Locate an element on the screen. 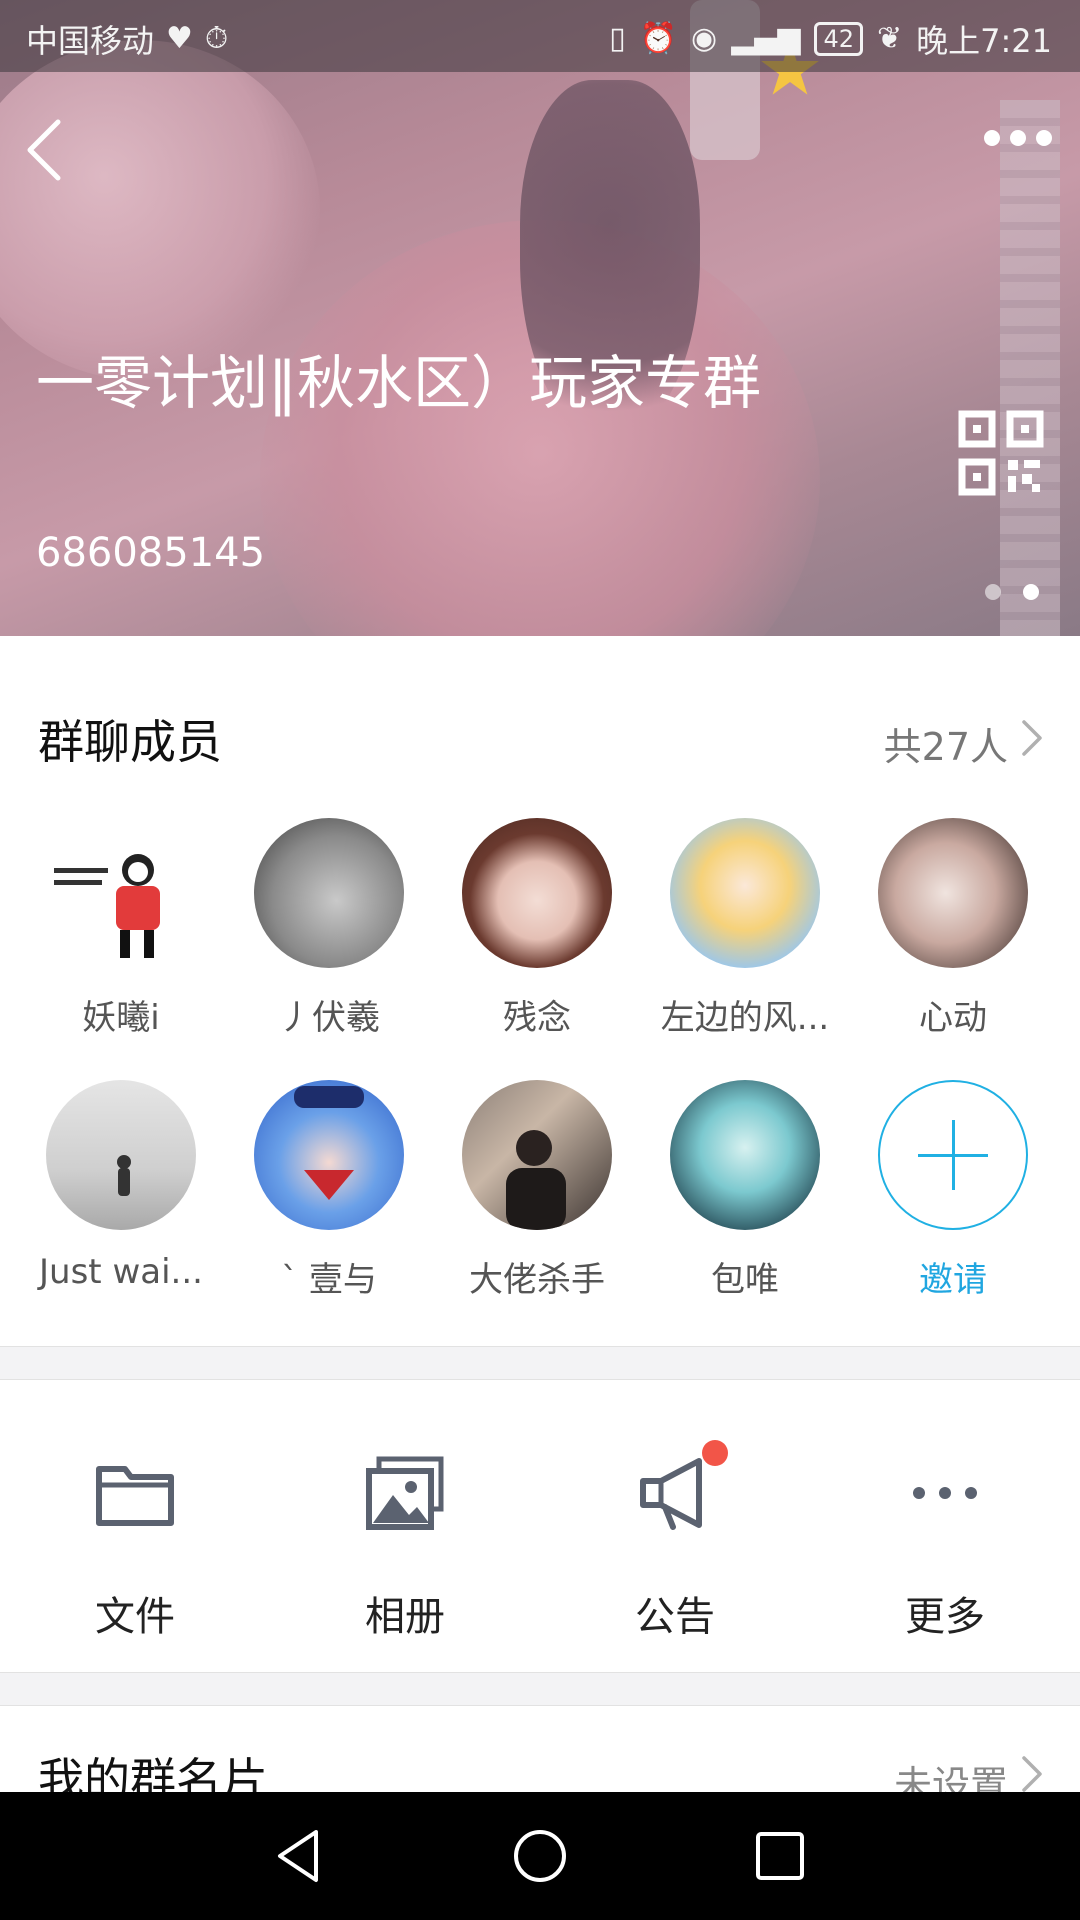 The height and width of the screenshot is (1920, 1080). nav-home-button is located at coordinates (540, 1856).